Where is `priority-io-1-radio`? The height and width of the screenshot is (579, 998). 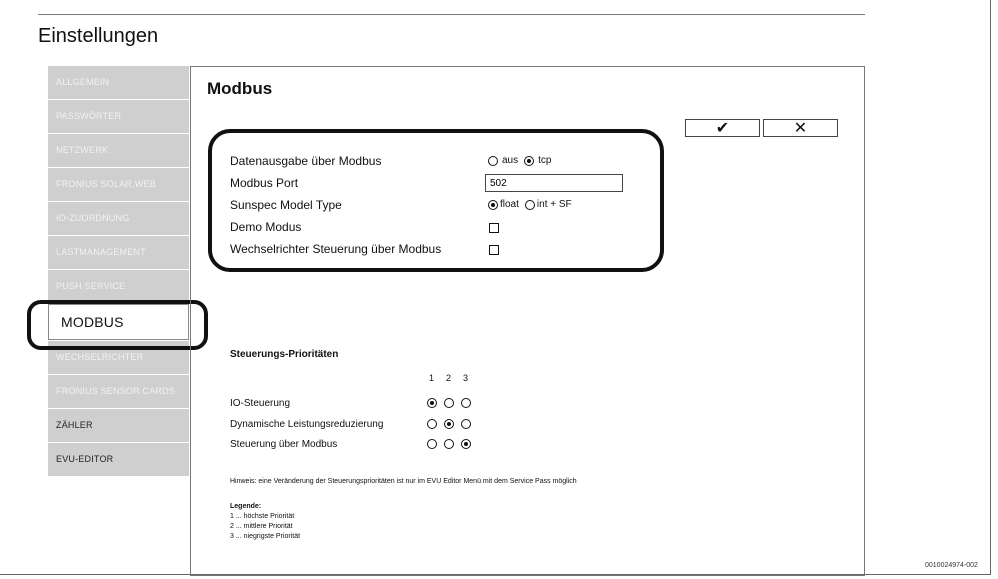 priority-io-1-radio is located at coordinates (432, 403).